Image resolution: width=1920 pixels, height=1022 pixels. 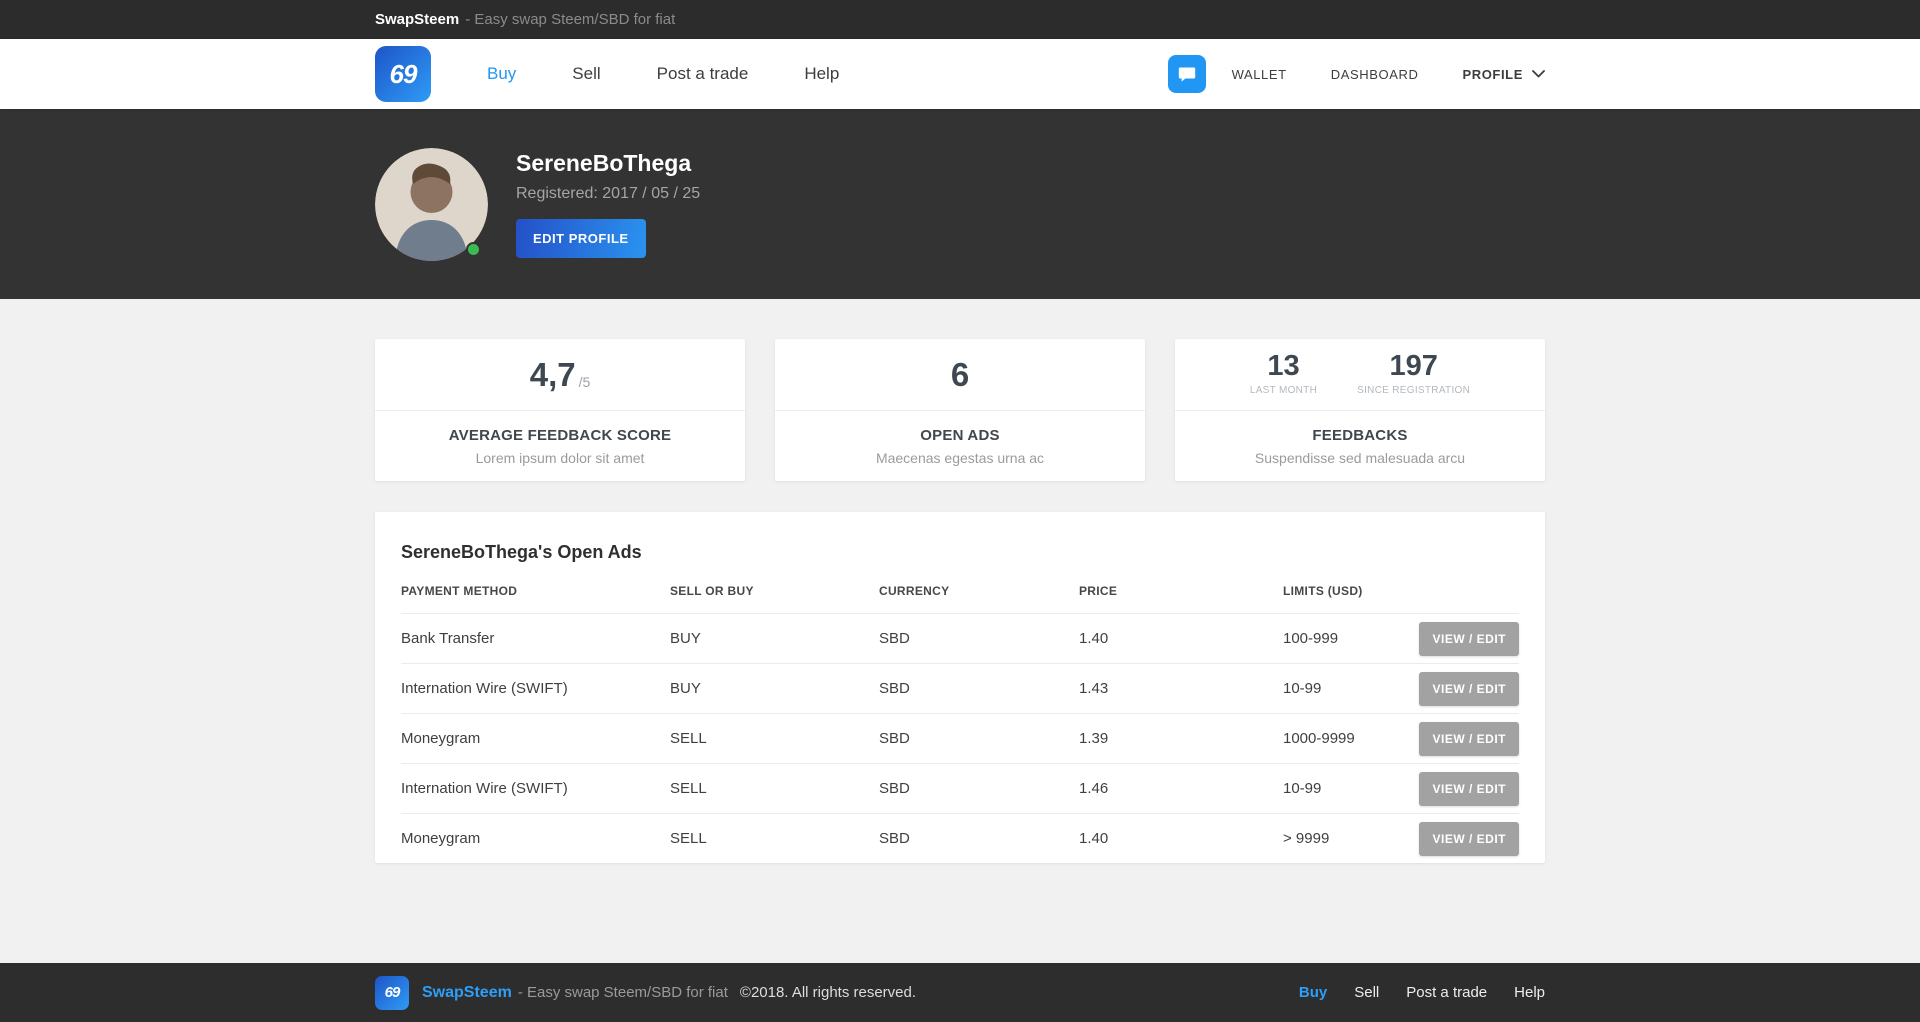 What do you see at coordinates (960, 435) in the screenshot?
I see `open-ads-title: OPEN ADS` at bounding box center [960, 435].